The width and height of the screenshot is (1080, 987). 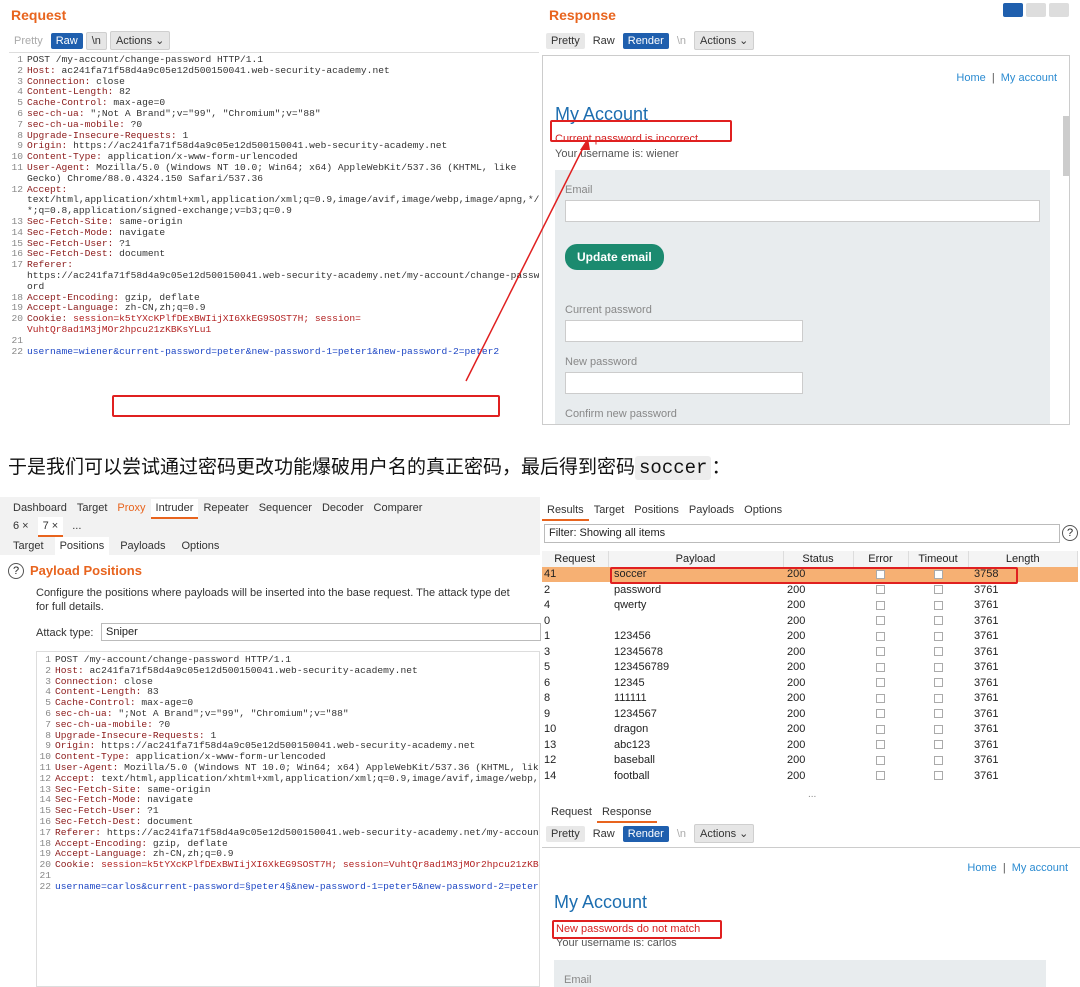 I want to click on menu-item-0: Dashboard, so click(x=40, y=509).